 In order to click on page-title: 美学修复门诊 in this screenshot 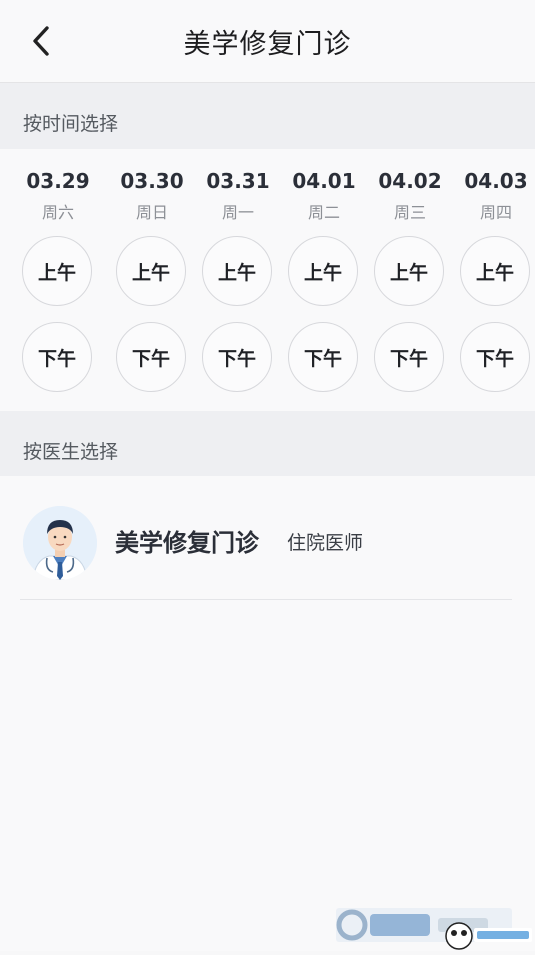, I will do `click(267, 44)`.